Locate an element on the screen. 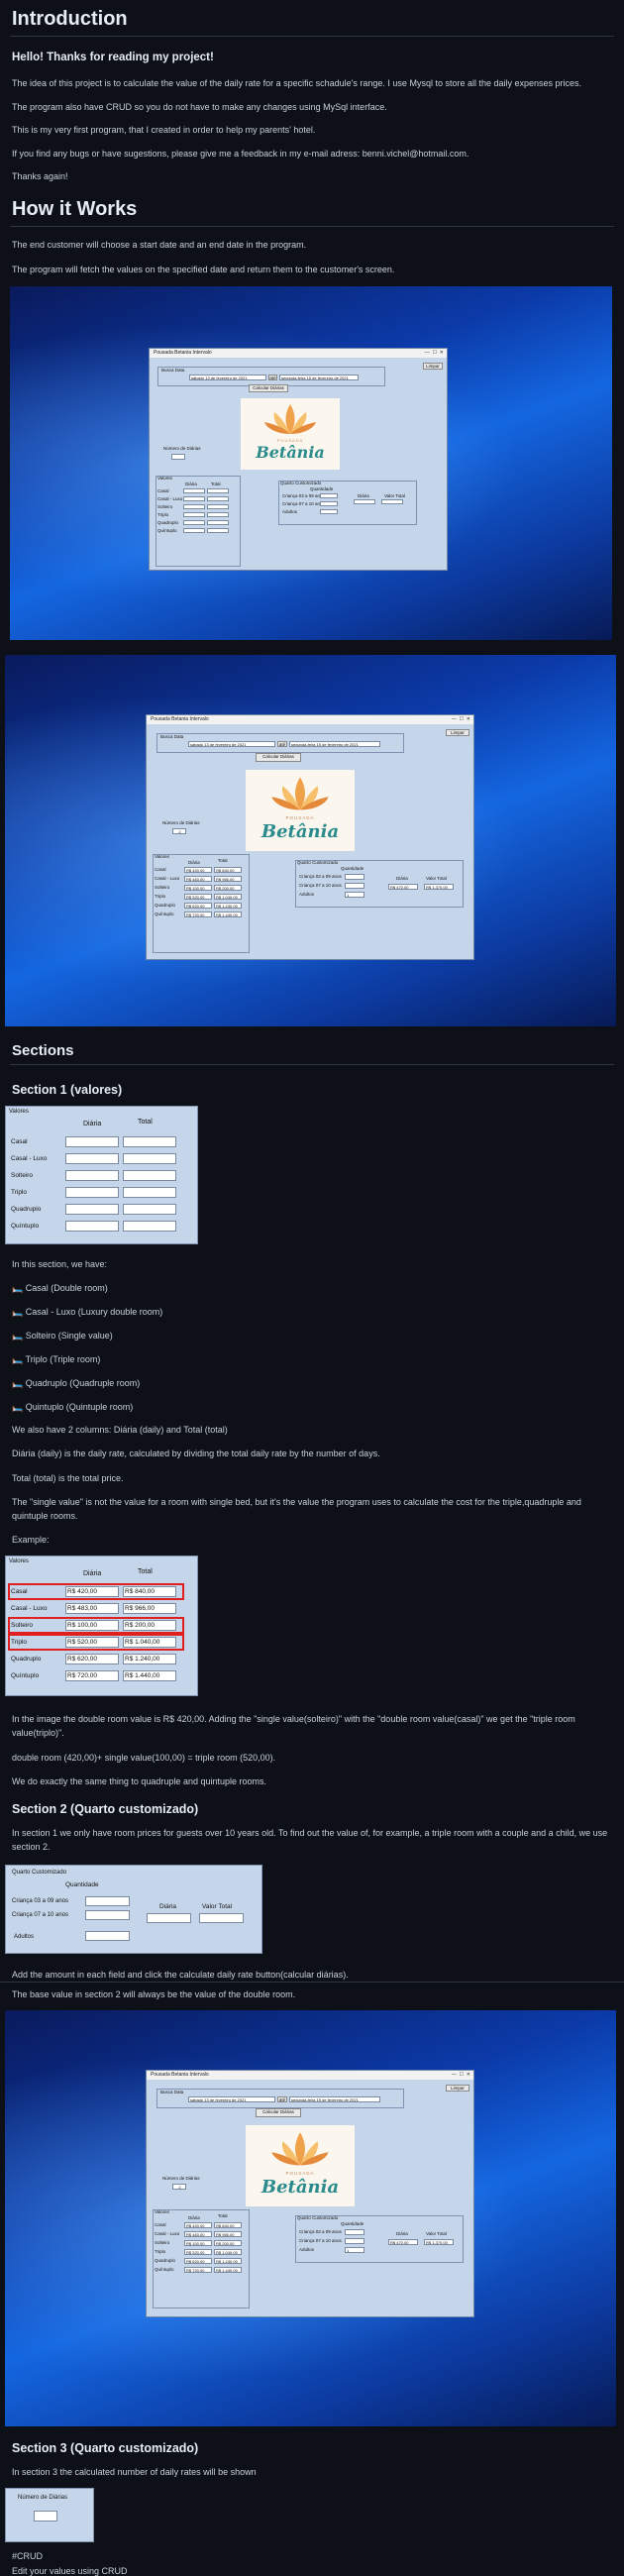 The image size is (624, 2576). room-list-text: Triplo (Triple room) is located at coordinates (63, 1359).